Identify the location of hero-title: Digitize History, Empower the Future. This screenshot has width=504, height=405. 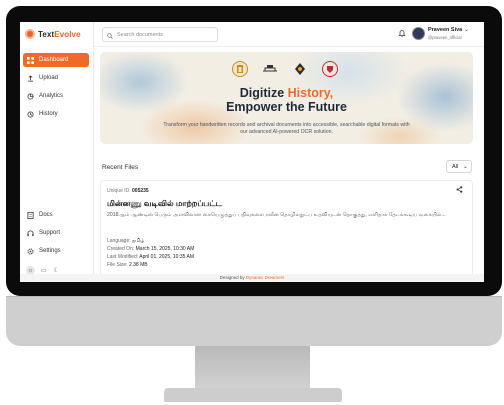
(286, 100).